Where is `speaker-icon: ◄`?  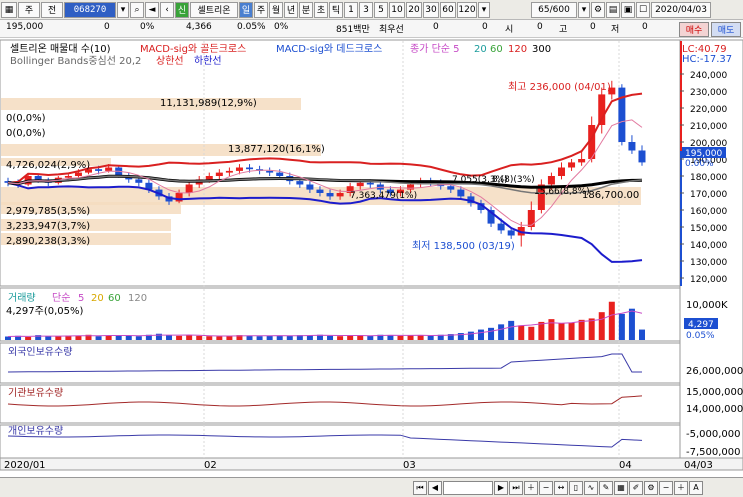
speaker-icon: ◄ is located at coordinates (152, 9).